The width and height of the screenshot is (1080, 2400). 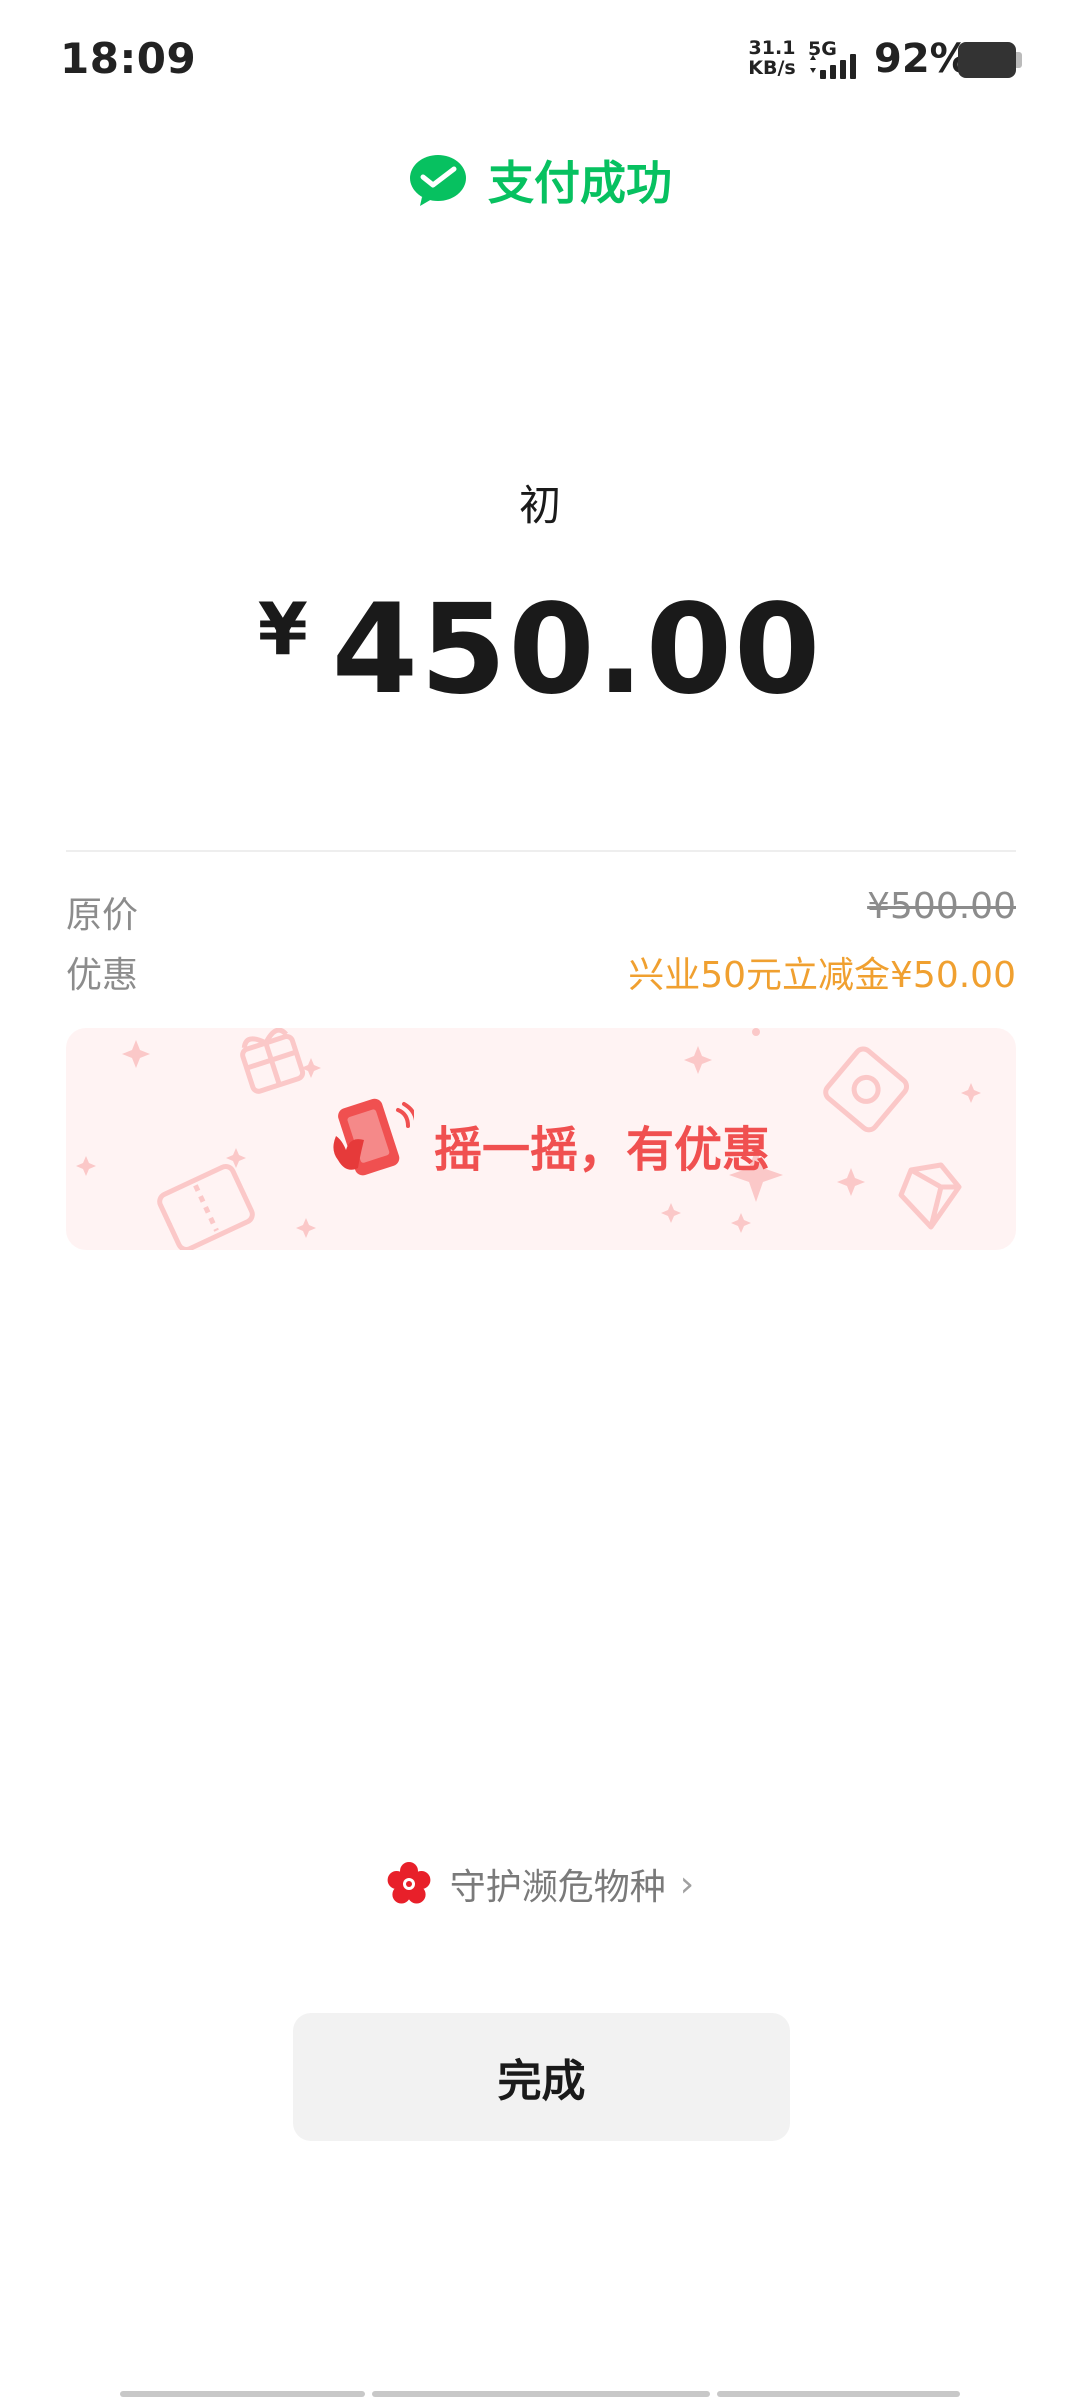 I want to click on original-price-value: ¥500.00, so click(x=941, y=906).